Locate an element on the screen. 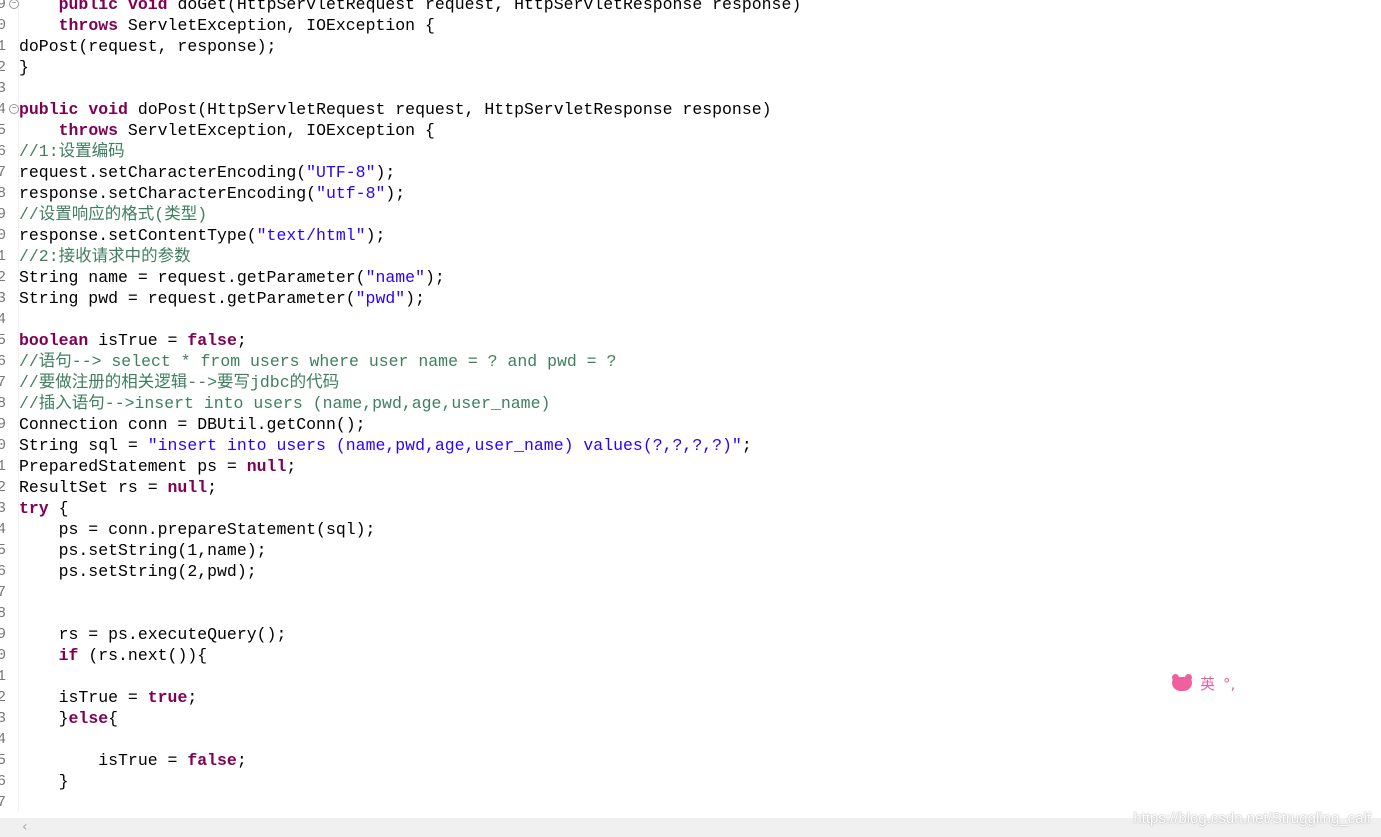 The image size is (1381, 837). keyword: if is located at coordinates (68, 655).